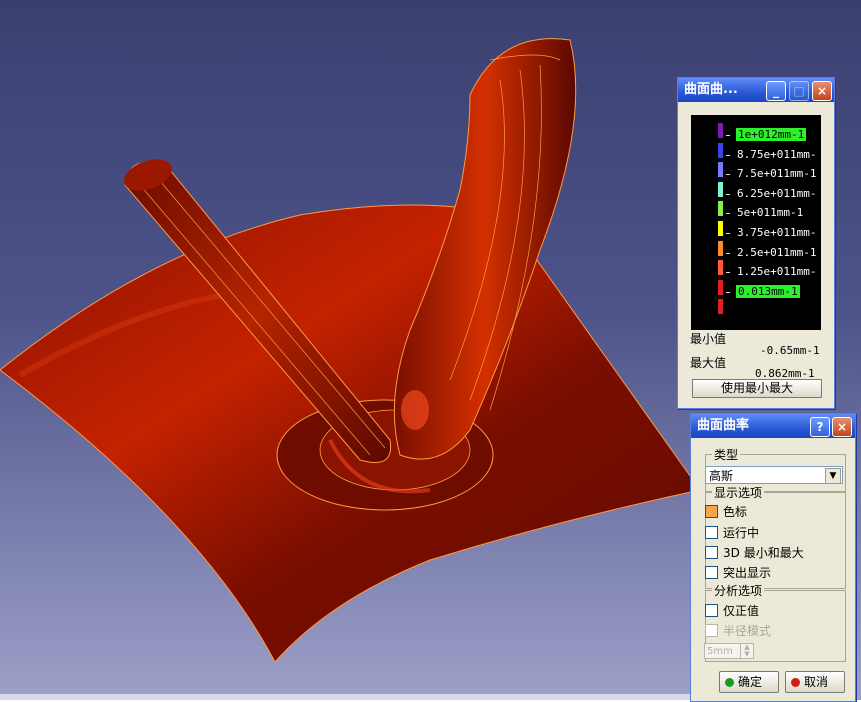 The height and width of the screenshot is (702, 861). Describe the element at coordinates (720, 651) in the screenshot. I see `radius-value: 5mm` at that location.